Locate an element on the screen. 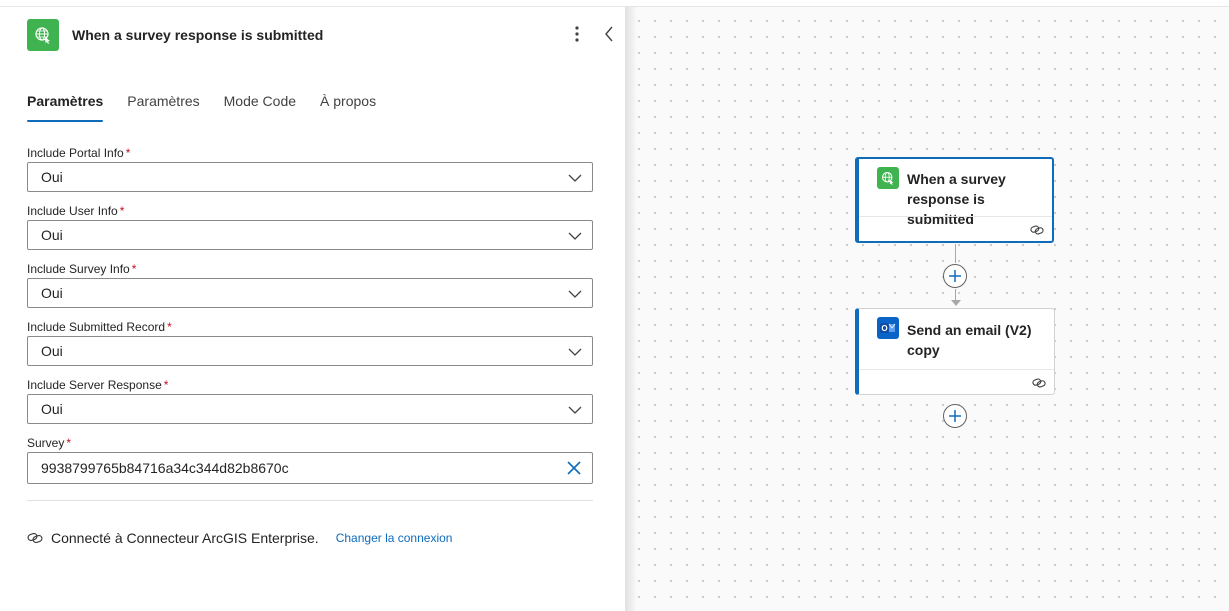  include-server-response-dropdown: Oui is located at coordinates (310, 409).